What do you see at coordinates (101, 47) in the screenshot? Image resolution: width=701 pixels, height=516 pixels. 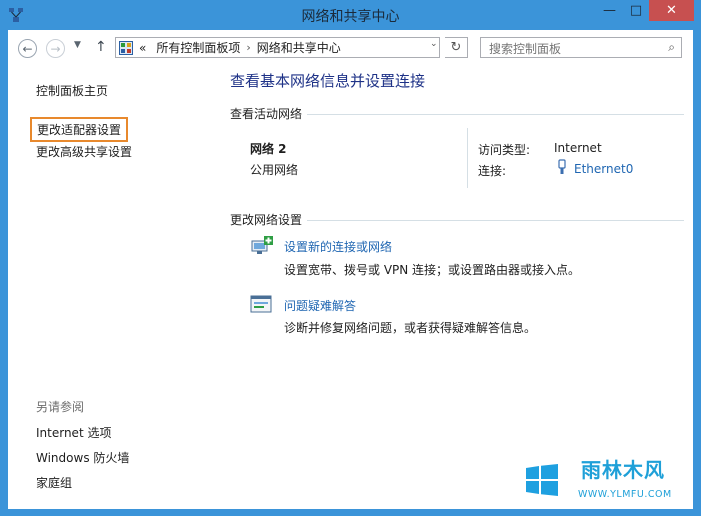 I see `up-button: ↑` at bounding box center [101, 47].